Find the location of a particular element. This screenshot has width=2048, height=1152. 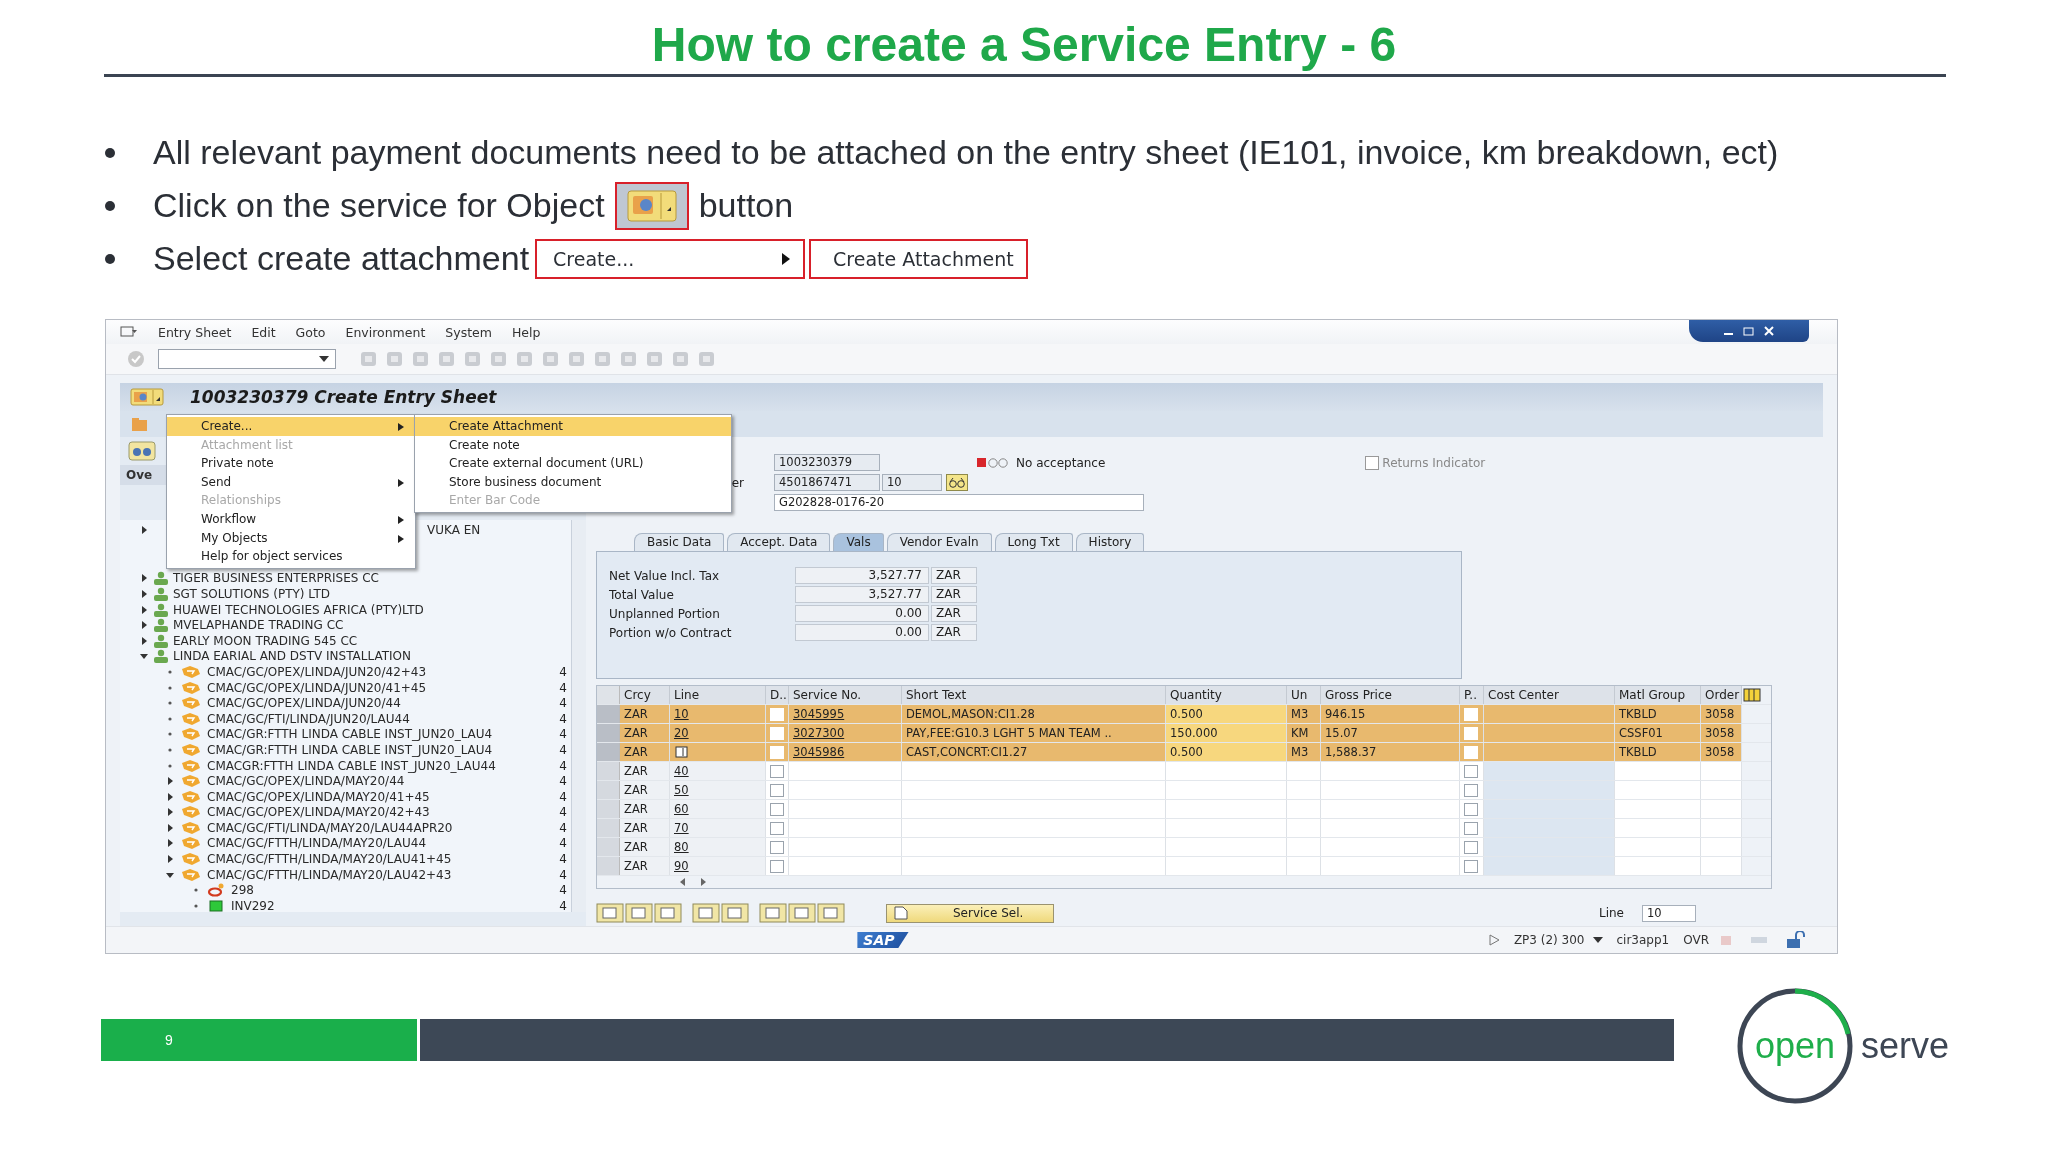

tree-item: CMAC/GC/OPEX/LINDA/JUN20/42+43 is located at coordinates (317, 671).